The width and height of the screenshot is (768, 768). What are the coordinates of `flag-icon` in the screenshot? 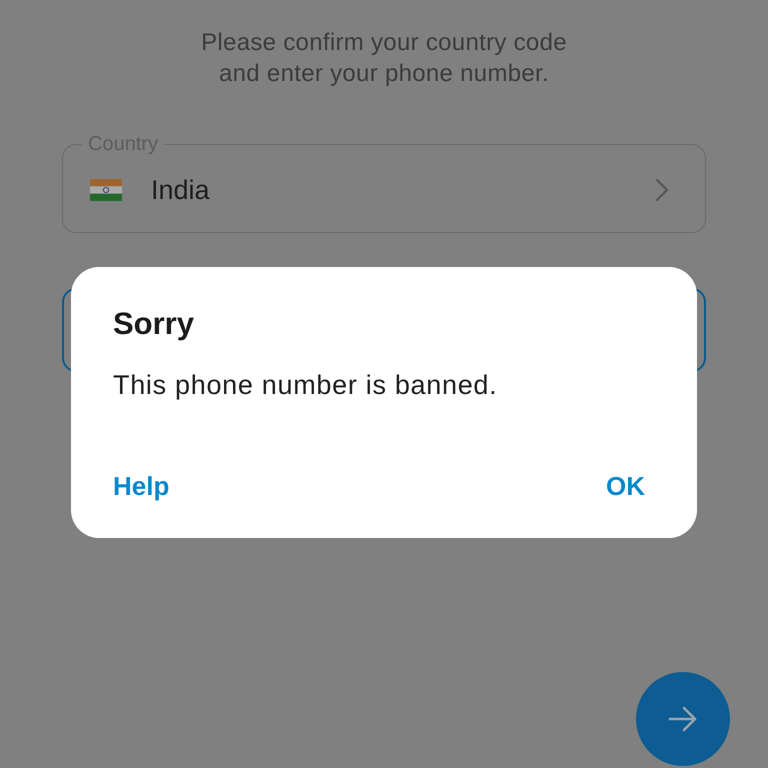 It's located at (106, 190).